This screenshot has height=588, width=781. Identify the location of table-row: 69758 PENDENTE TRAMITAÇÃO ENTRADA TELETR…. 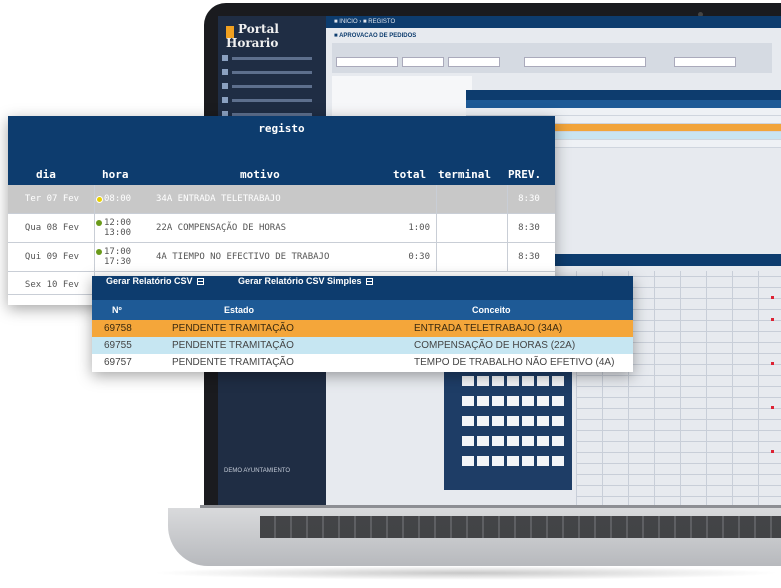
(362, 328).